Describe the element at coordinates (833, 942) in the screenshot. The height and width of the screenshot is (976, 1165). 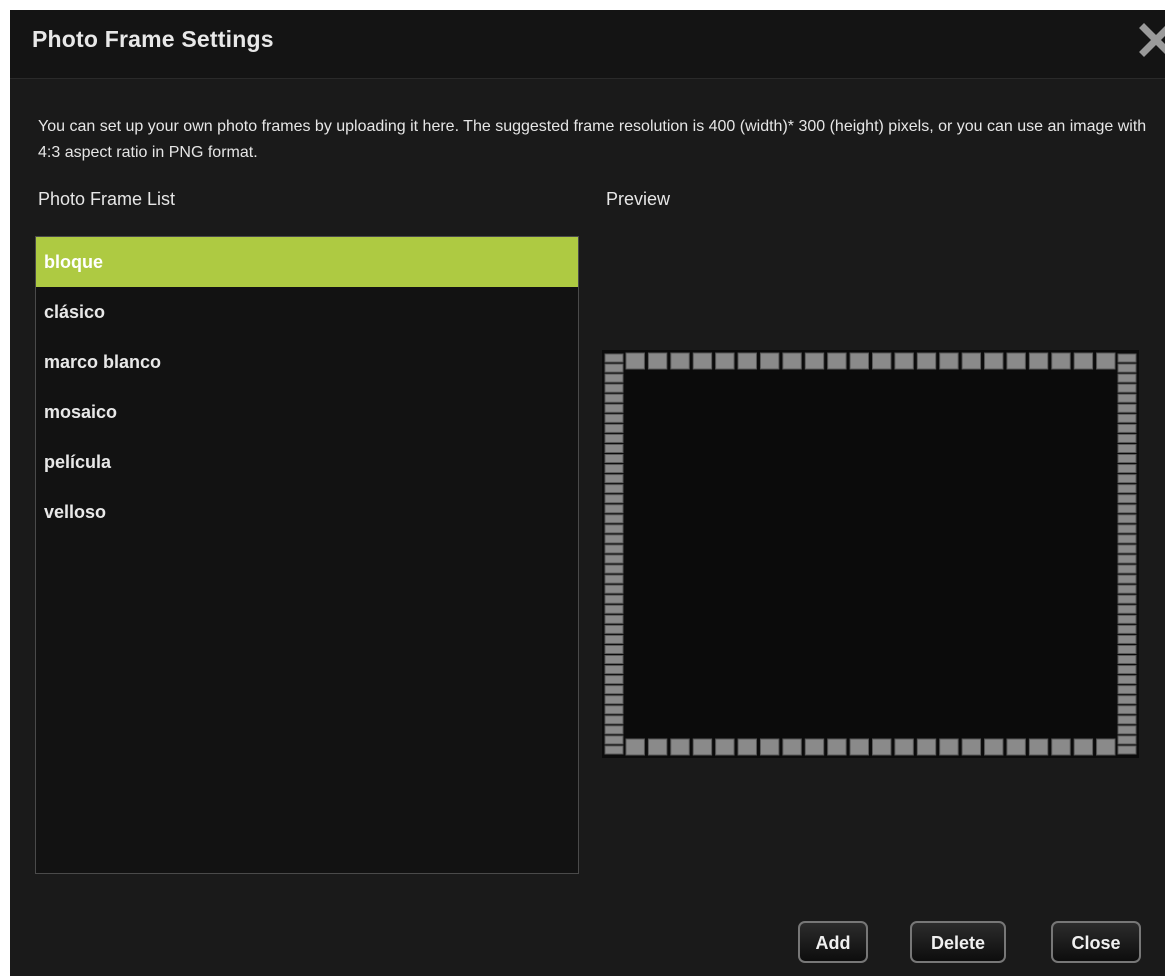
I see `add-button: Add` at that location.